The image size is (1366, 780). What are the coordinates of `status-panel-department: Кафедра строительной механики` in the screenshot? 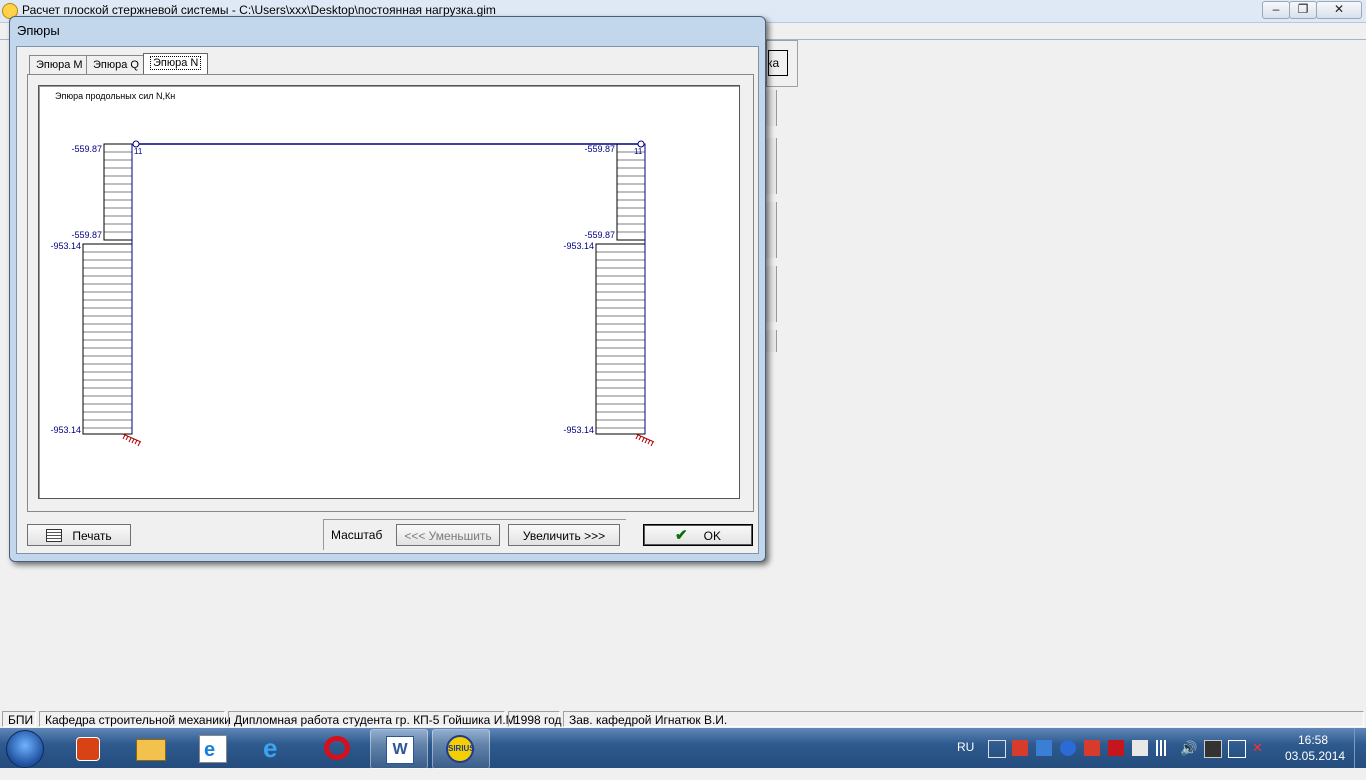 It's located at (135, 719).